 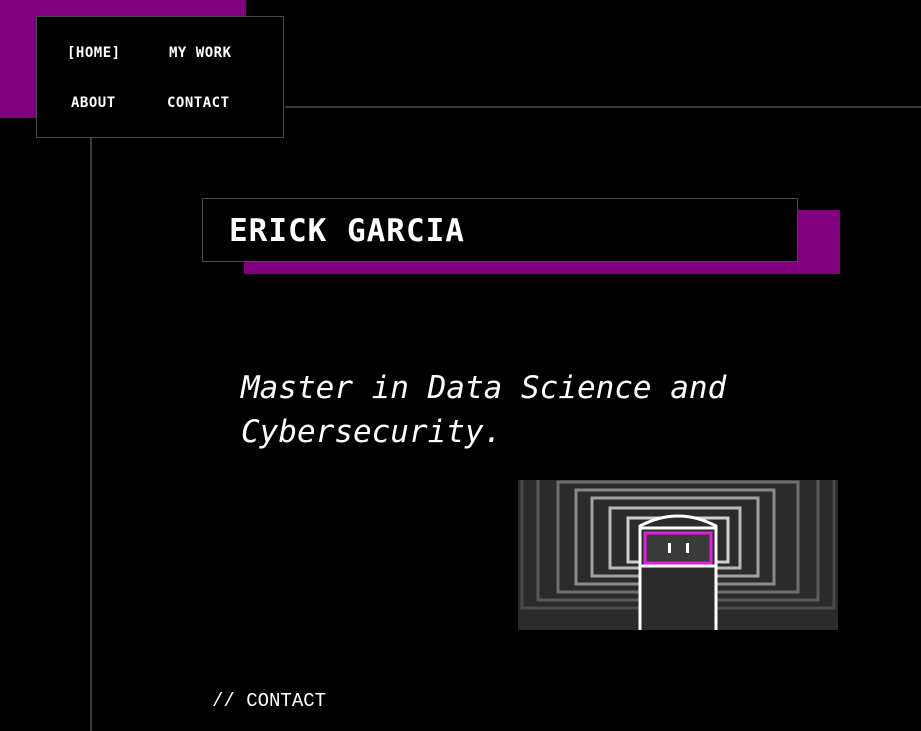 I want to click on robot-in-tunnel-illustration, so click(x=678, y=555).